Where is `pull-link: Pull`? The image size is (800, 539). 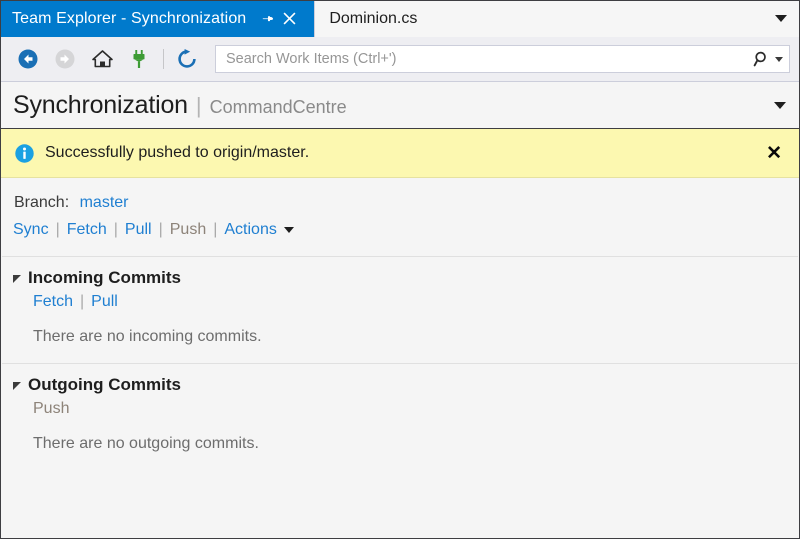 pull-link: Pull is located at coordinates (138, 230).